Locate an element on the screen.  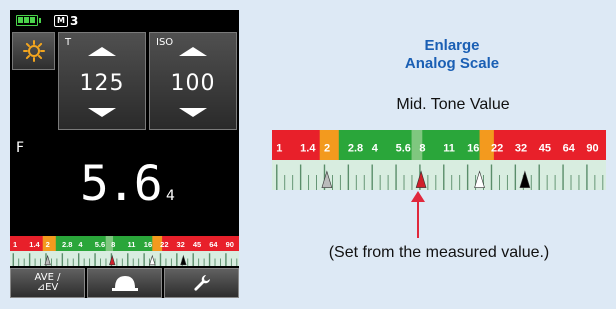
analog-scale-small: 1 1.4 2 2.8 4 5.6 8 11 16 22 32 45 64 90 is located at coordinates (124, 251).